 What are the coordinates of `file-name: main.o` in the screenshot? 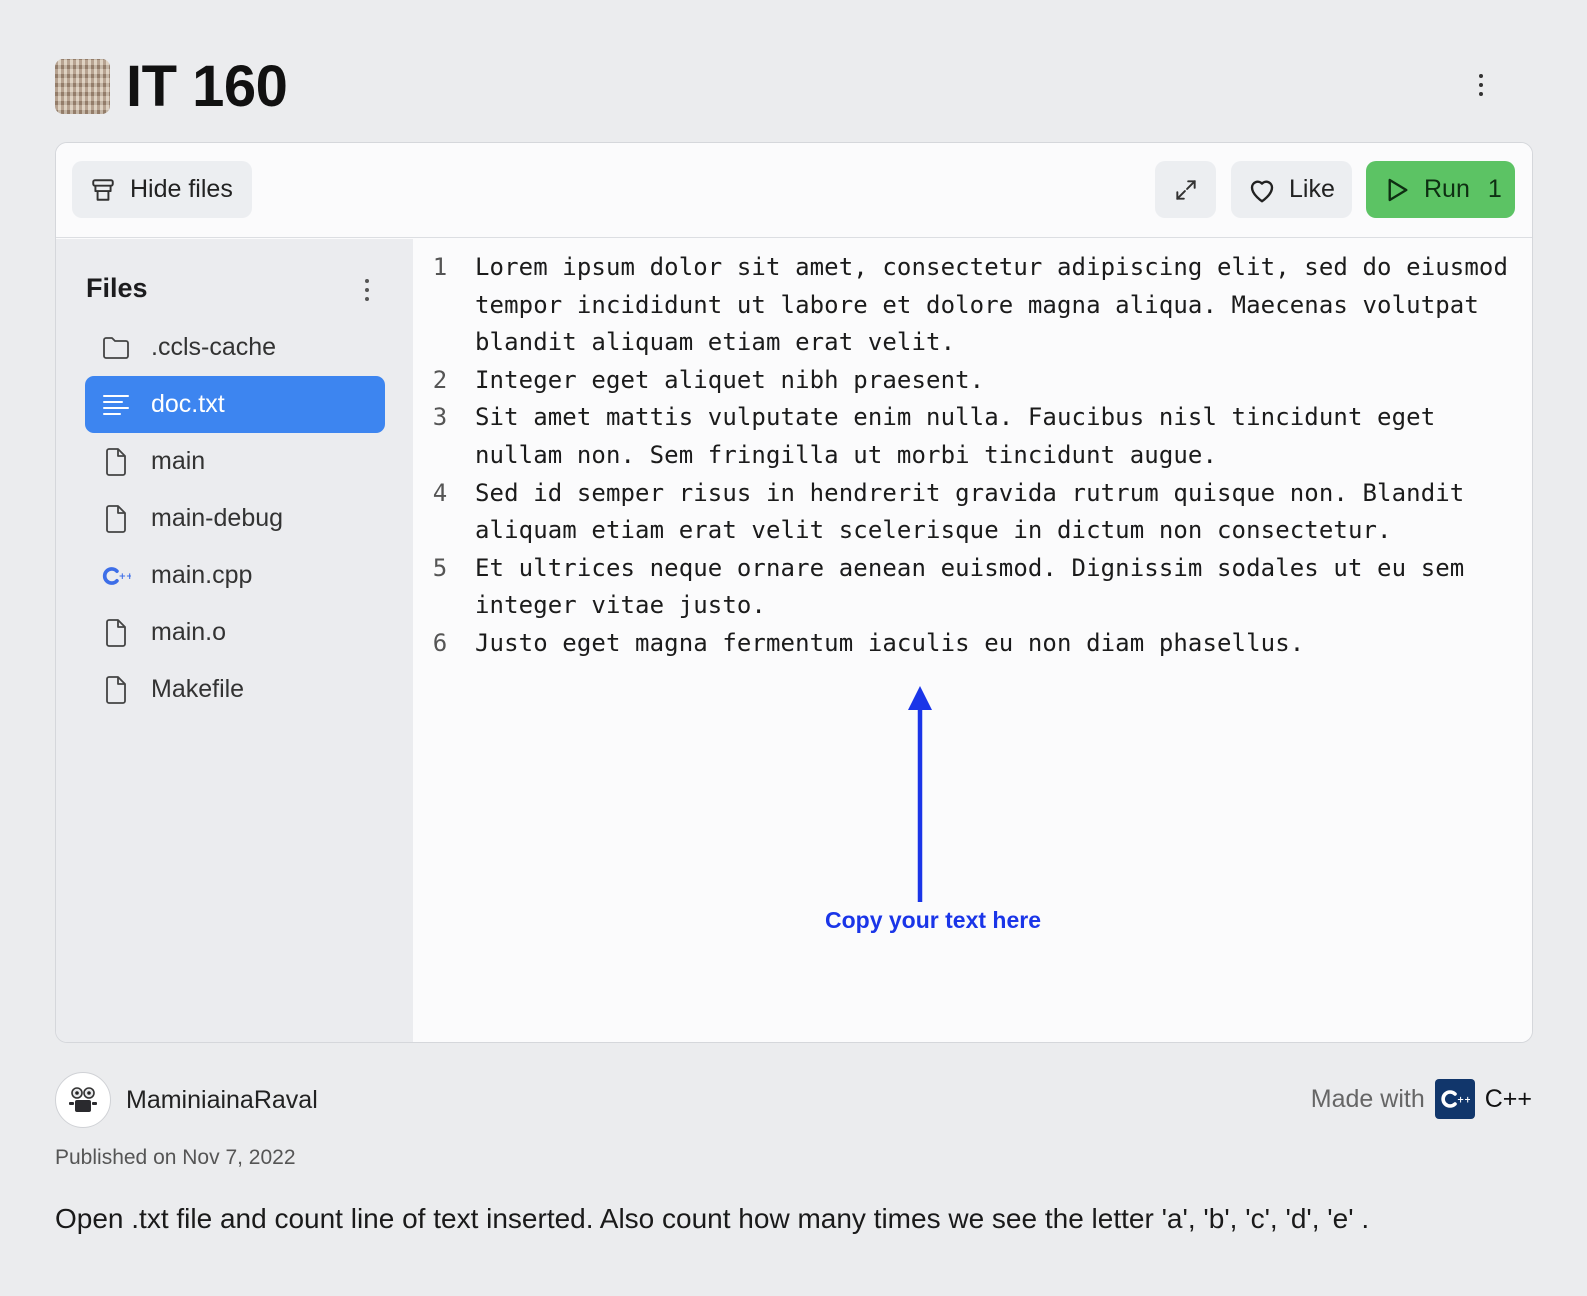 It's located at (189, 632).